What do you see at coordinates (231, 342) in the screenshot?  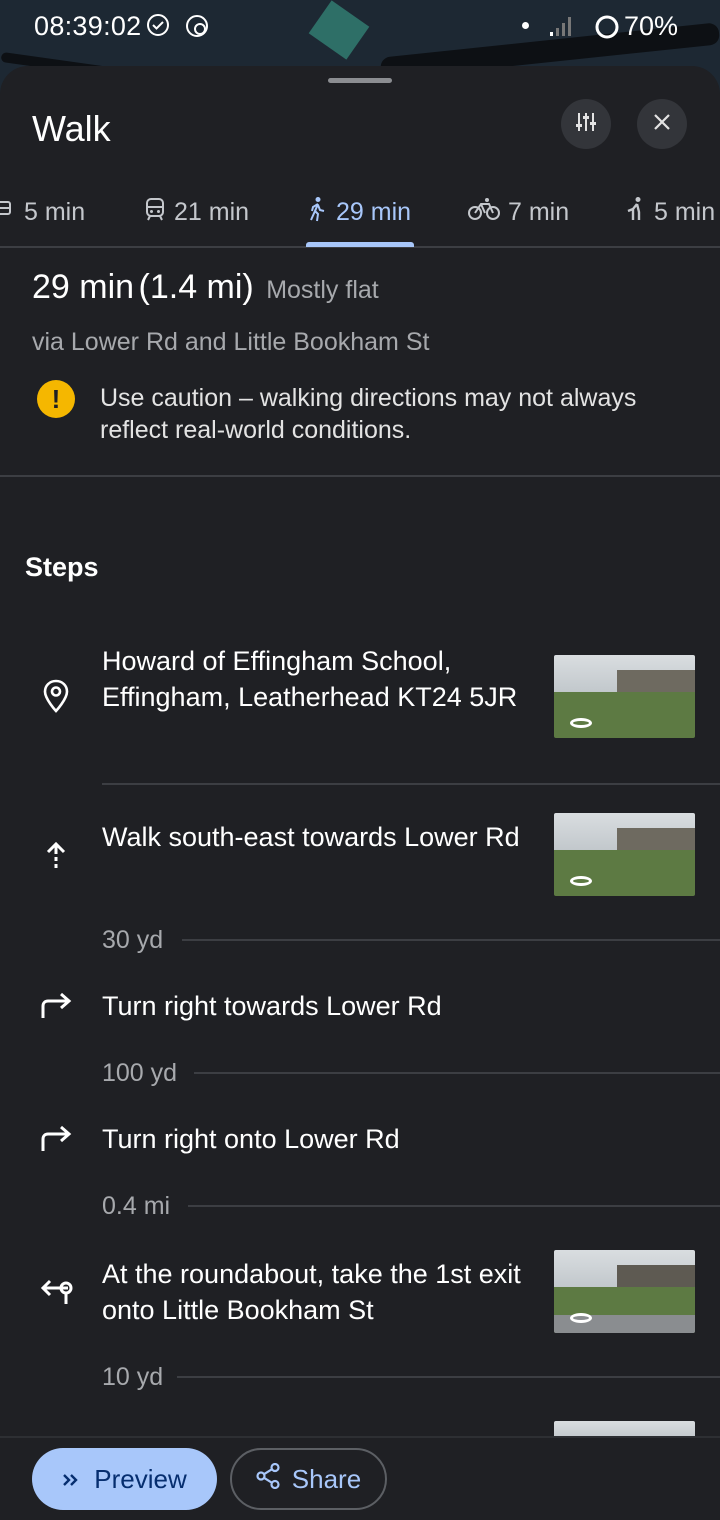 I see `route-via: via Lower Rd and Little Bookham St` at bounding box center [231, 342].